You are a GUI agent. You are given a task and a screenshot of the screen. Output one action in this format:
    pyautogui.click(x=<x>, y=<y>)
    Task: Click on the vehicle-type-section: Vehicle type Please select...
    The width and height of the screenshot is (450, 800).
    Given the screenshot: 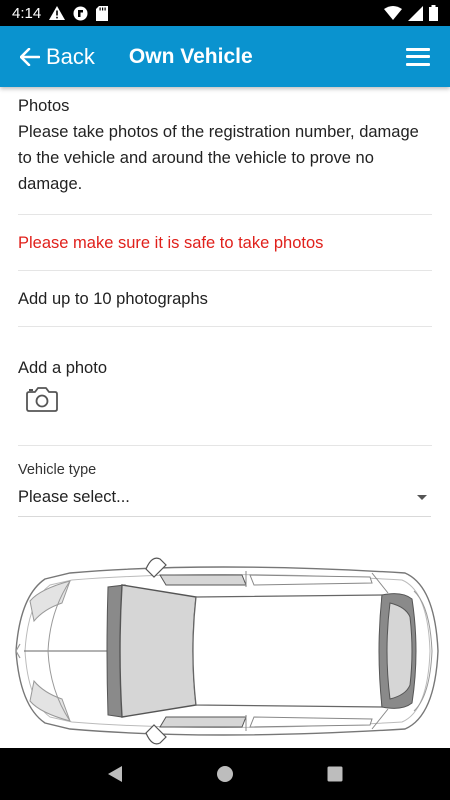 What is the action you would take?
    pyautogui.click(x=225, y=481)
    